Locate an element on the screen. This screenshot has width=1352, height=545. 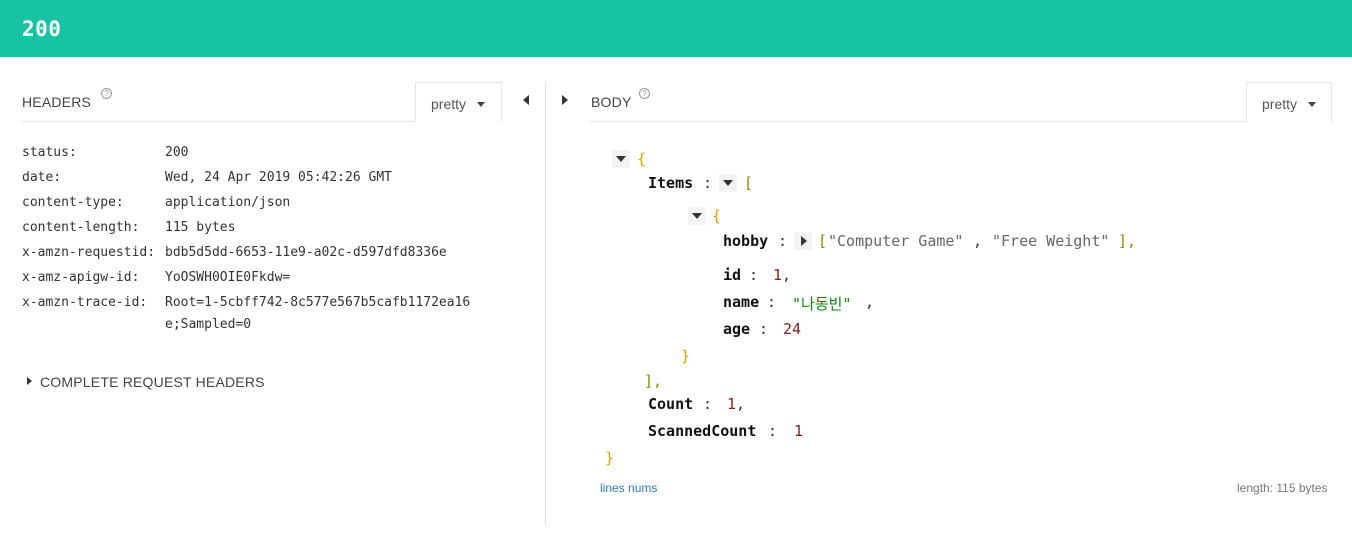
json-key-items: Items is located at coordinates (671, 183).